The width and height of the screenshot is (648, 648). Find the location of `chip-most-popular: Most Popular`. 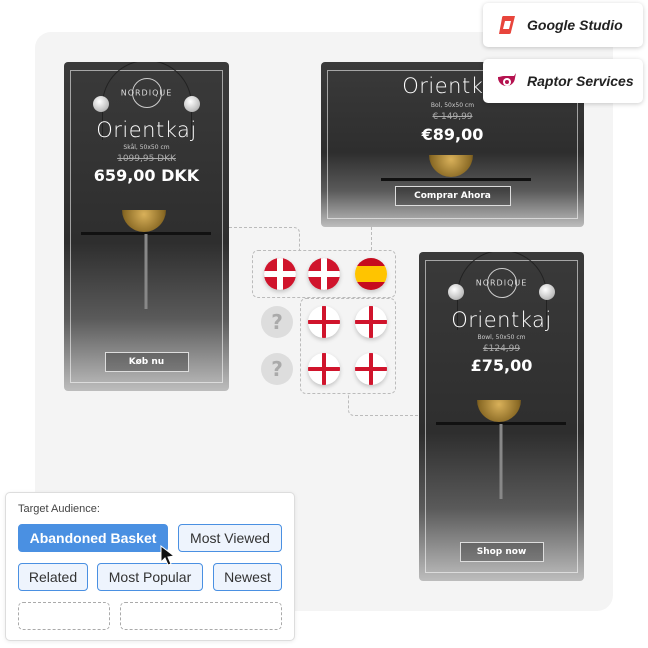

chip-most-popular: Most Popular is located at coordinates (150, 577).